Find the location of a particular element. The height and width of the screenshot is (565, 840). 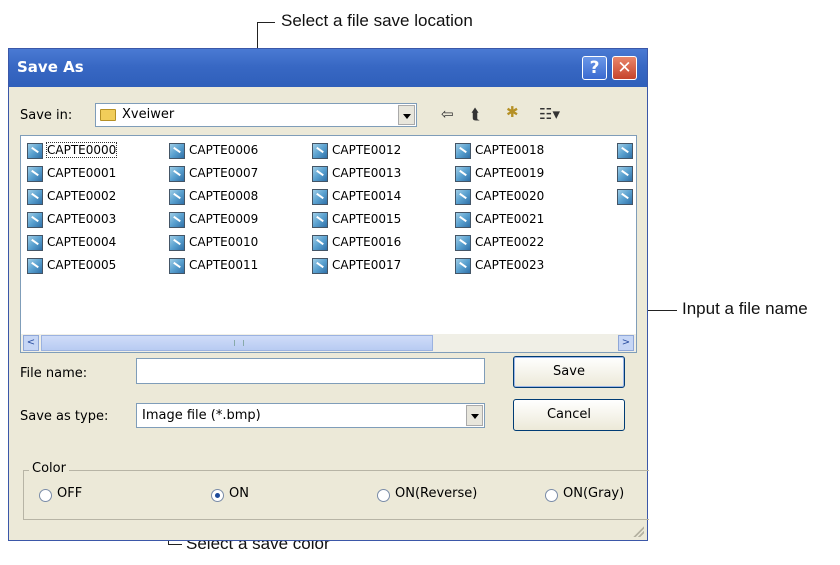

file-item-label: CAPTE0003 is located at coordinates (82, 219).